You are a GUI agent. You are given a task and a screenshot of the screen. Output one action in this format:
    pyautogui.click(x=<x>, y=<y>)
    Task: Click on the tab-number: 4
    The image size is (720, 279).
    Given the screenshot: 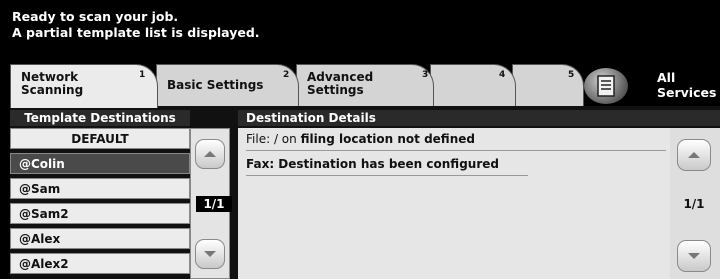 What is the action you would take?
    pyautogui.click(x=502, y=75)
    